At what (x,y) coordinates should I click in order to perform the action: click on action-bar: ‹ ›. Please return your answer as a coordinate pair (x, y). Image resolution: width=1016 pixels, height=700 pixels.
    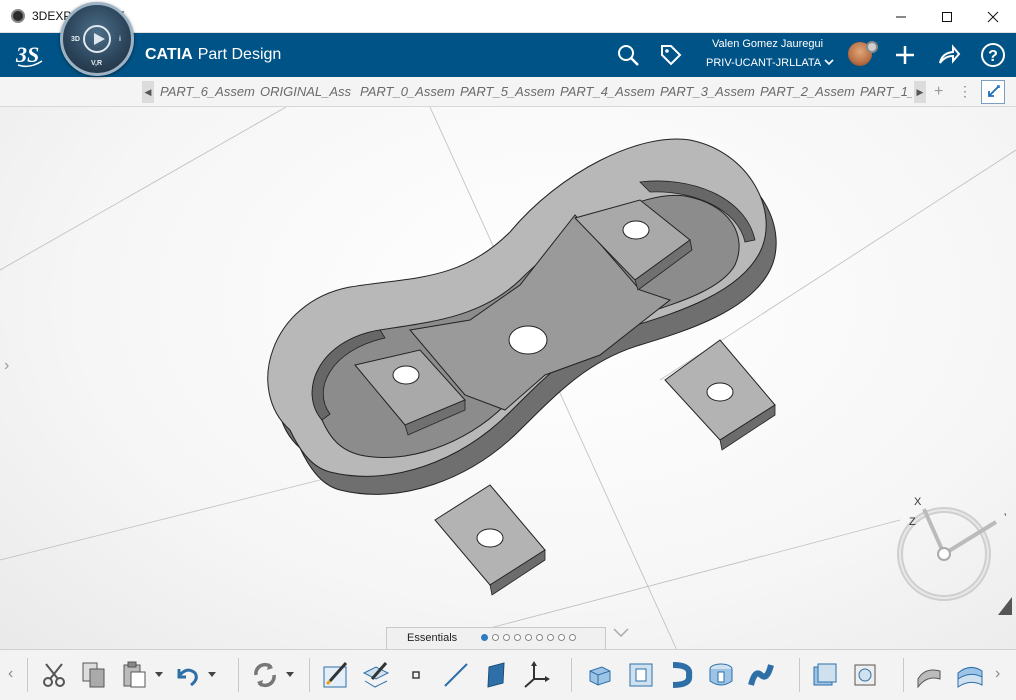
    Looking at the image, I should click on (508, 674).